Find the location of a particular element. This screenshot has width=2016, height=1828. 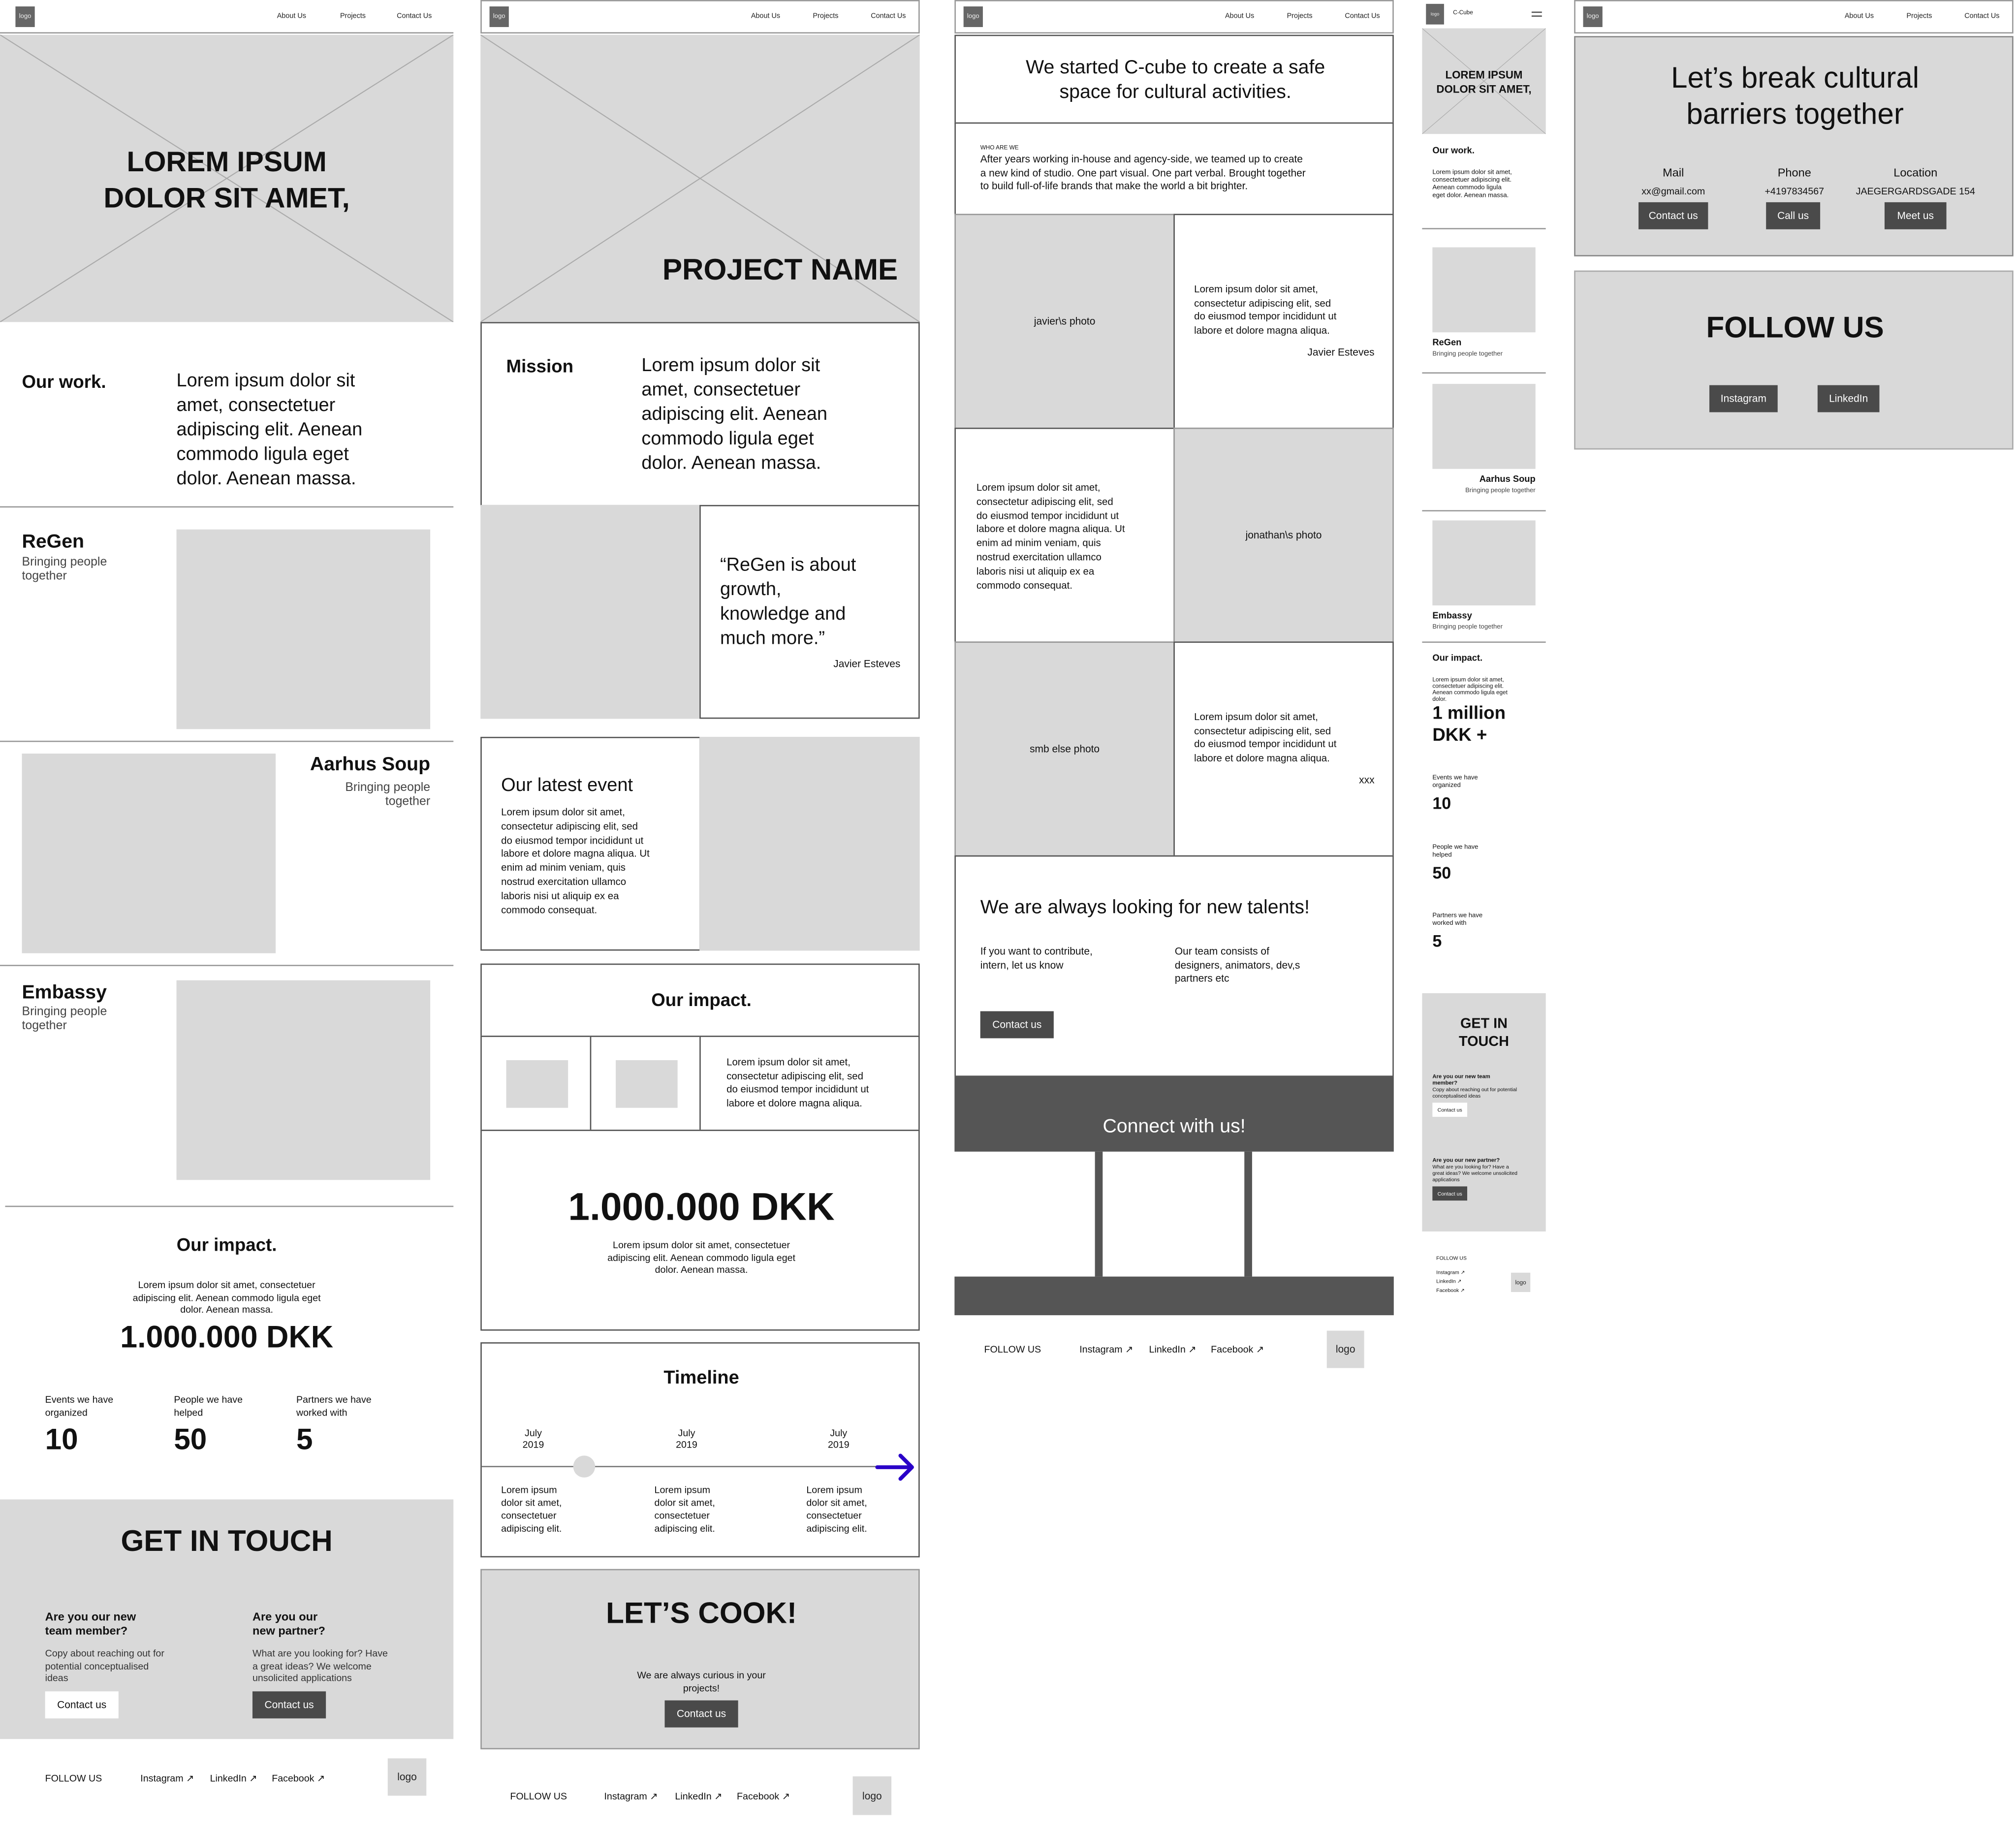

linkedin-button: LinkedIn is located at coordinates (1848, 398).